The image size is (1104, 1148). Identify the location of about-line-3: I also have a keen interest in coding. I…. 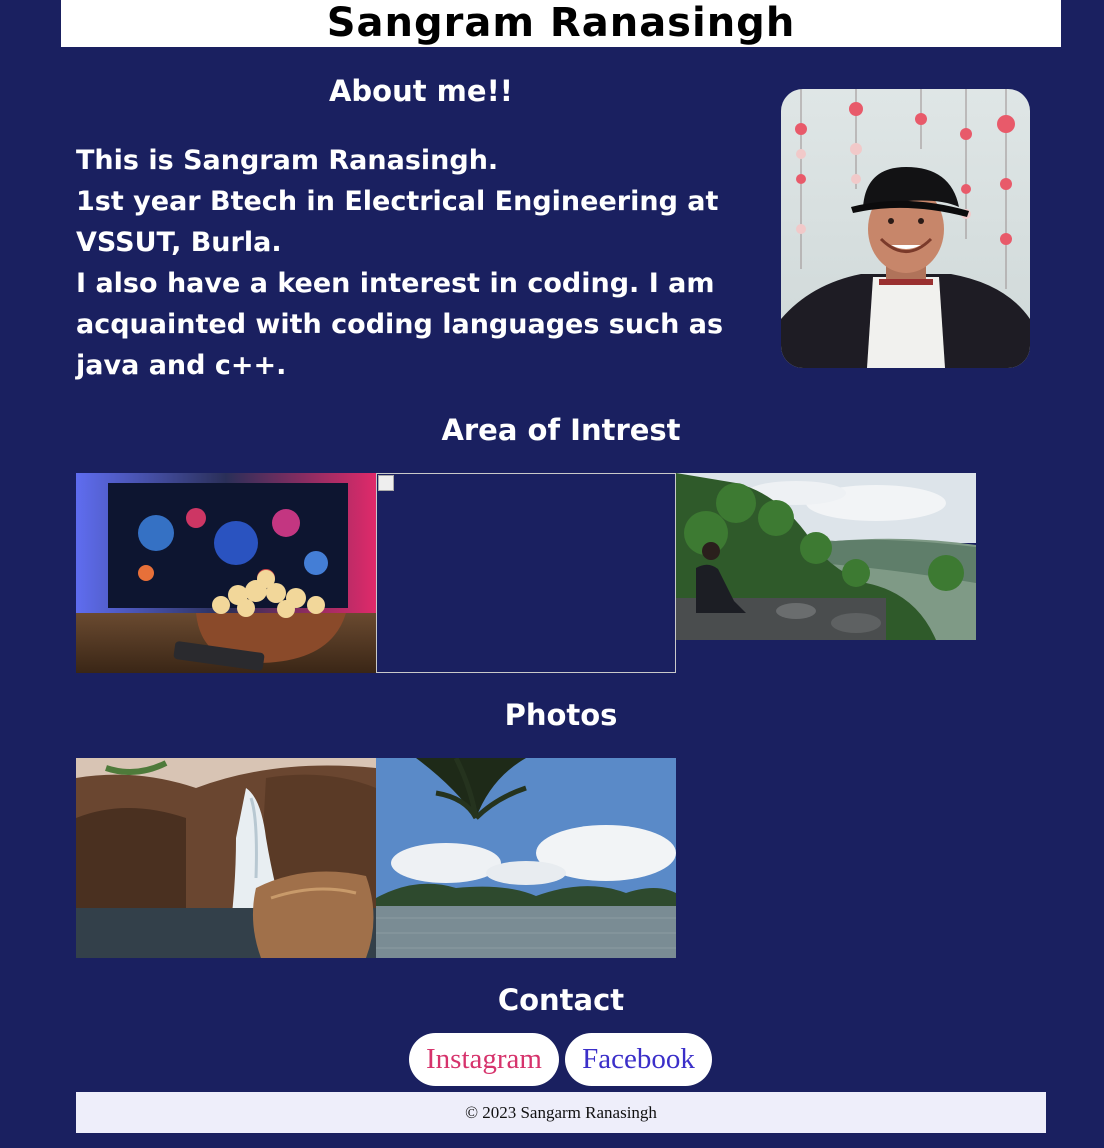
(400, 324).